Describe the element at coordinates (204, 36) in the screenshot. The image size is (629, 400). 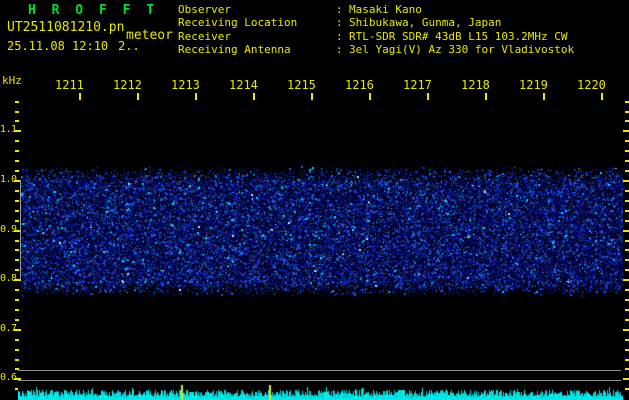
I see `info-label: Receiver` at that location.